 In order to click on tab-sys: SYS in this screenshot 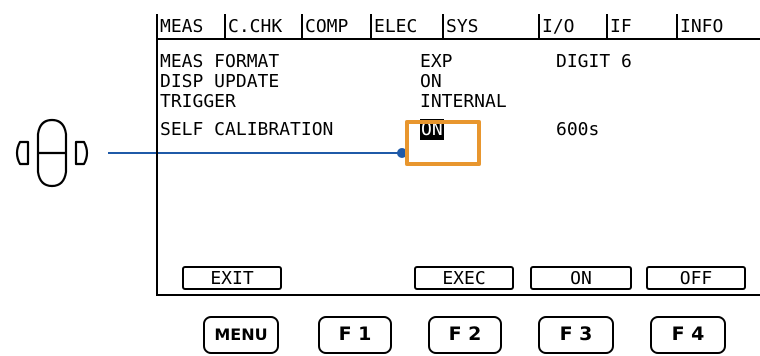, I will do `click(460, 26)`.